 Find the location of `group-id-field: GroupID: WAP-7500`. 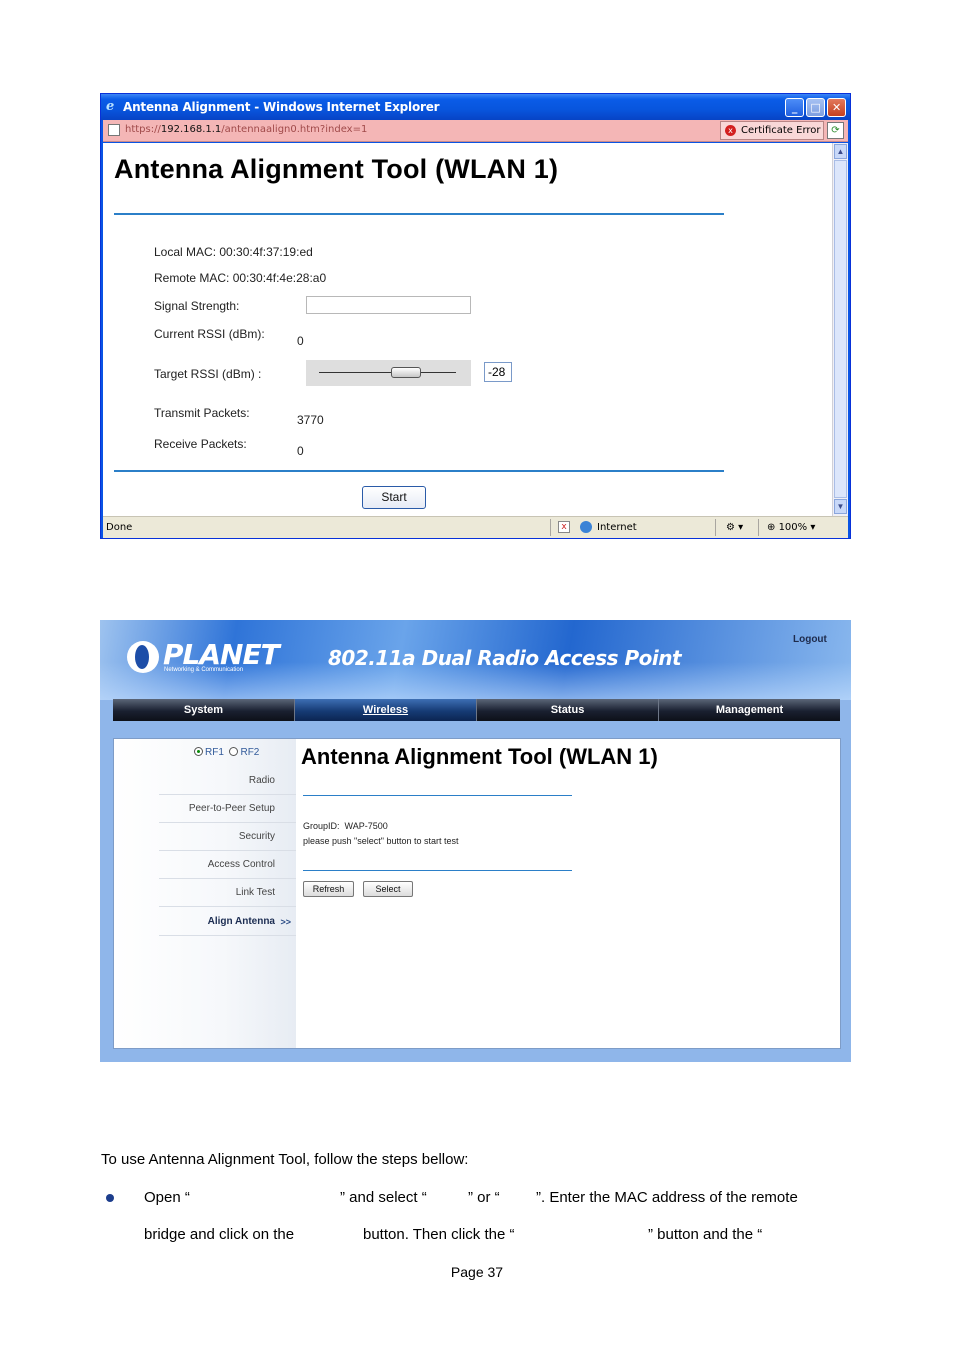

group-id-field: GroupID: WAP-7500 is located at coordinates (345, 826).